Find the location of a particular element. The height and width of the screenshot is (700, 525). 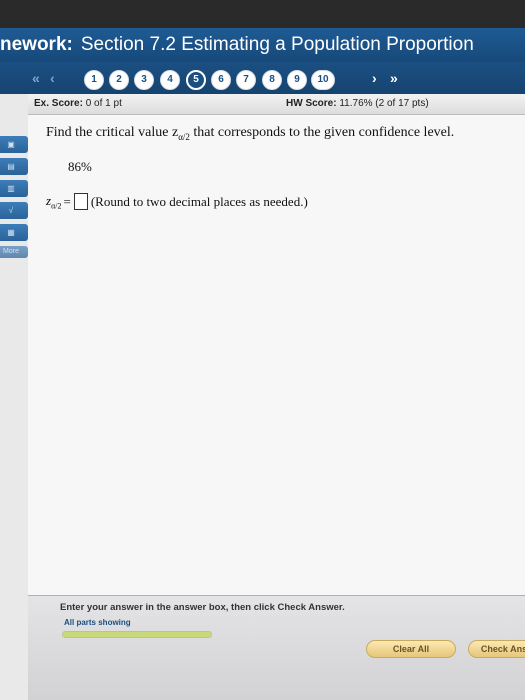

exercise-score: Ex. Score: 0 of 1 pt is located at coordinates (78, 104).